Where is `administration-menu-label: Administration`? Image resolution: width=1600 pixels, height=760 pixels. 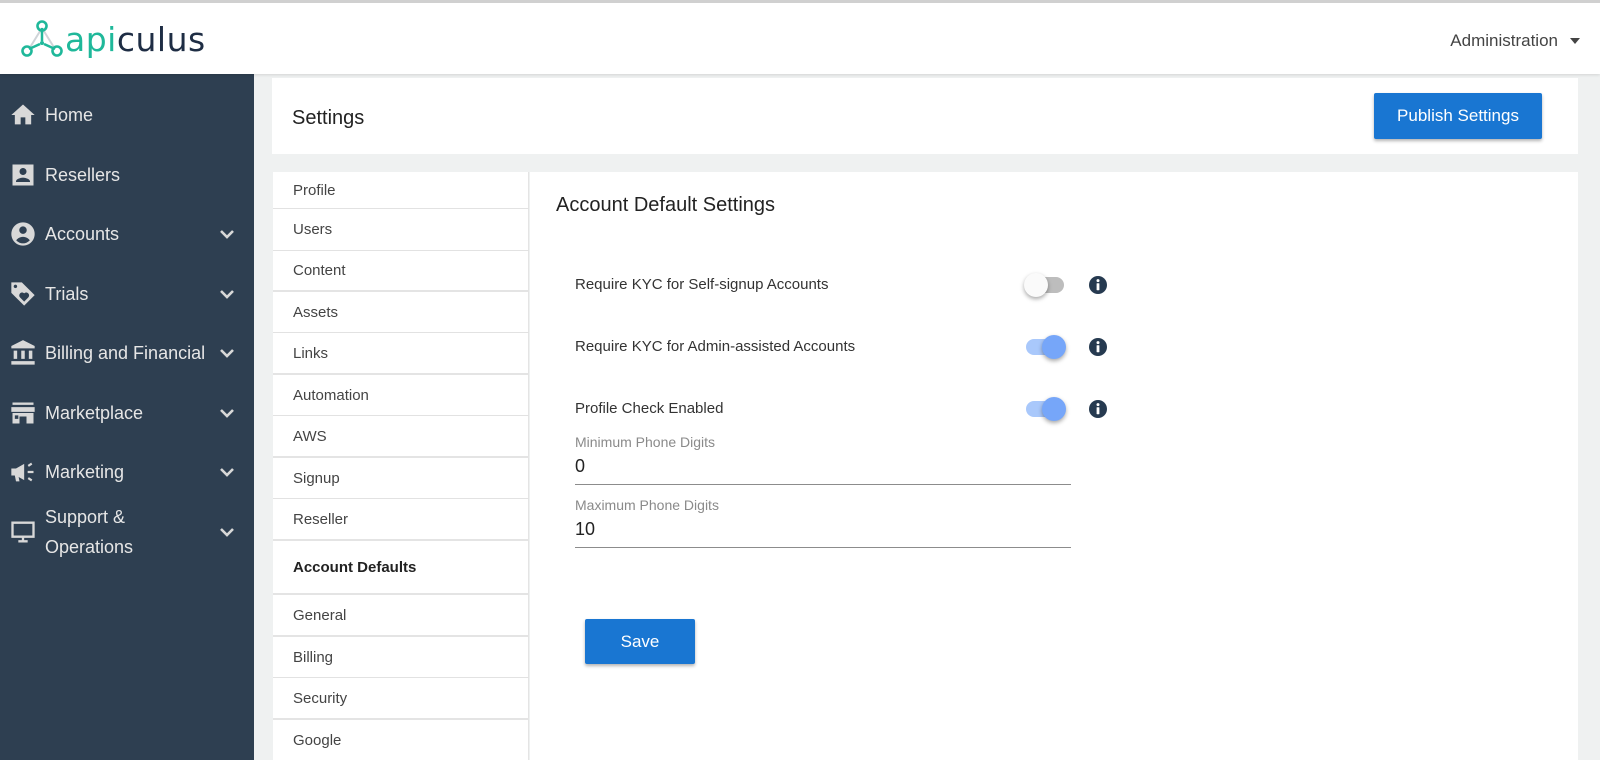
administration-menu-label: Administration is located at coordinates (1504, 40).